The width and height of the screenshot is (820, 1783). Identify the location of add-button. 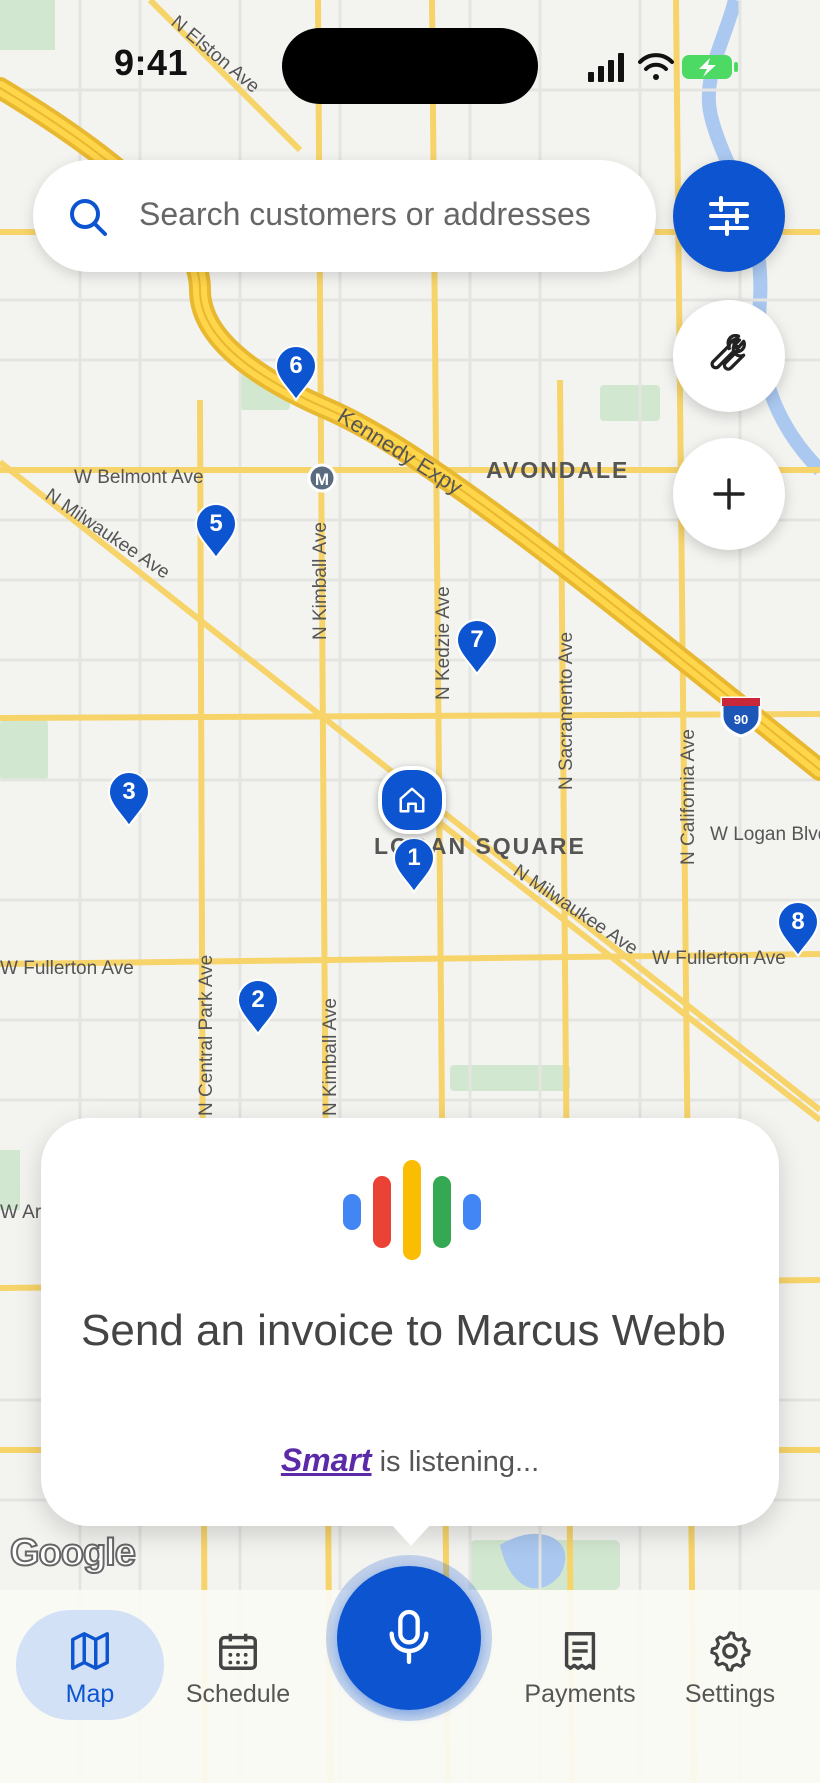
(729, 494).